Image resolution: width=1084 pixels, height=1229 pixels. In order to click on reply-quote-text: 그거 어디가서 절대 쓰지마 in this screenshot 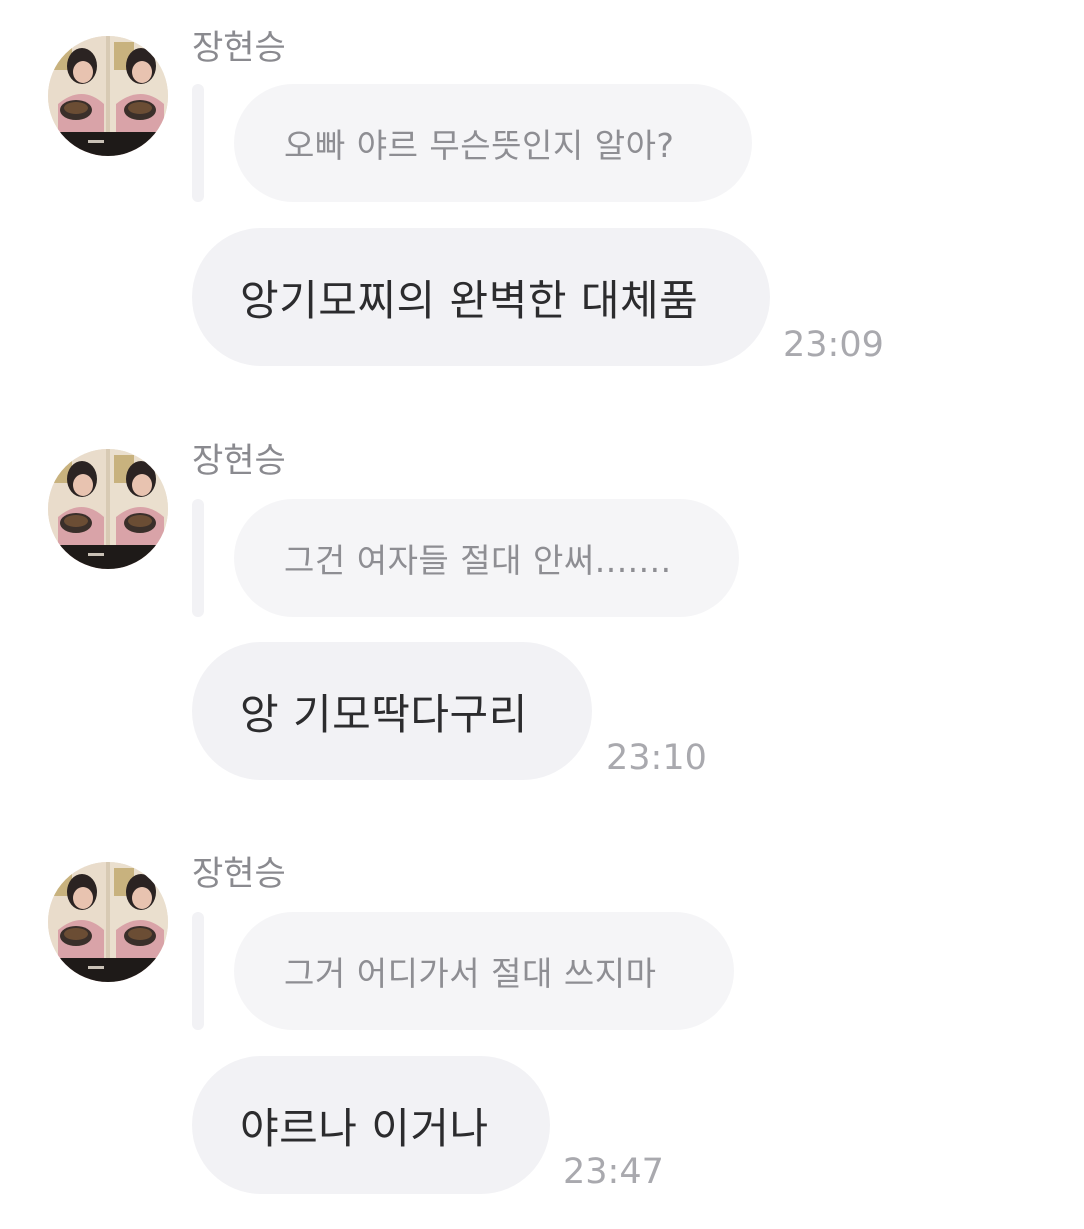, I will do `click(470, 973)`.